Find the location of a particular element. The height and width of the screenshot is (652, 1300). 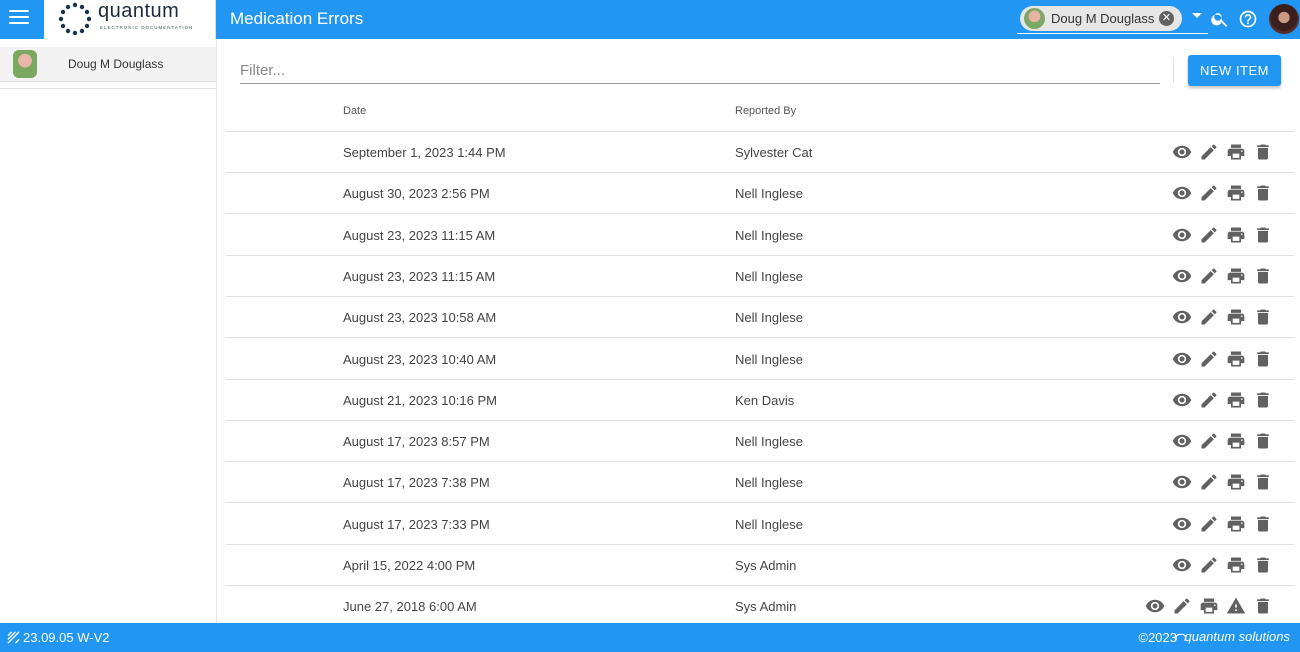

table-row: August 21, 2023 10:16 PM Ken Davis is located at coordinates (760, 400).